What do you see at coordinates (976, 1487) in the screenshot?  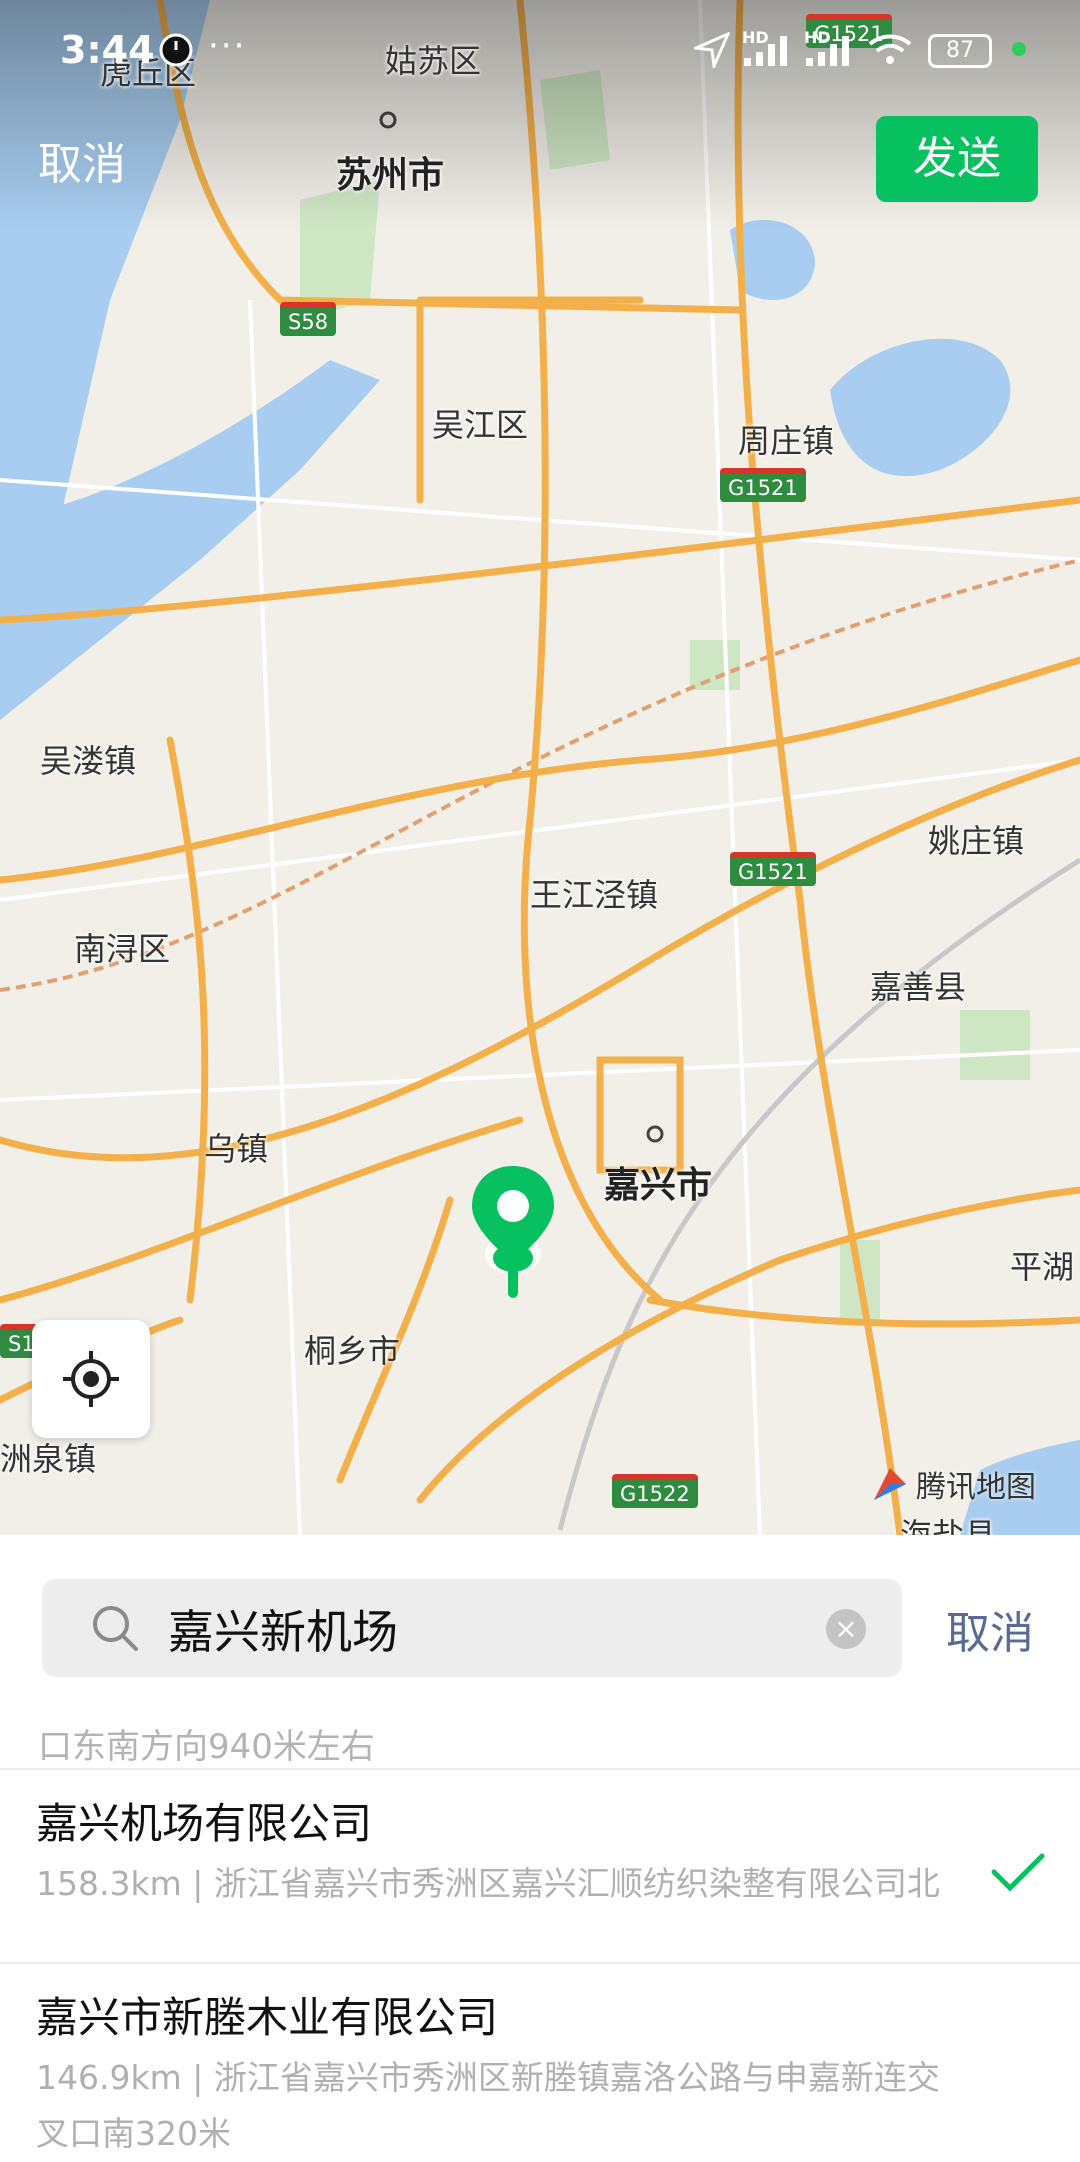 I see `watermark-text: 腾讯地图` at bounding box center [976, 1487].